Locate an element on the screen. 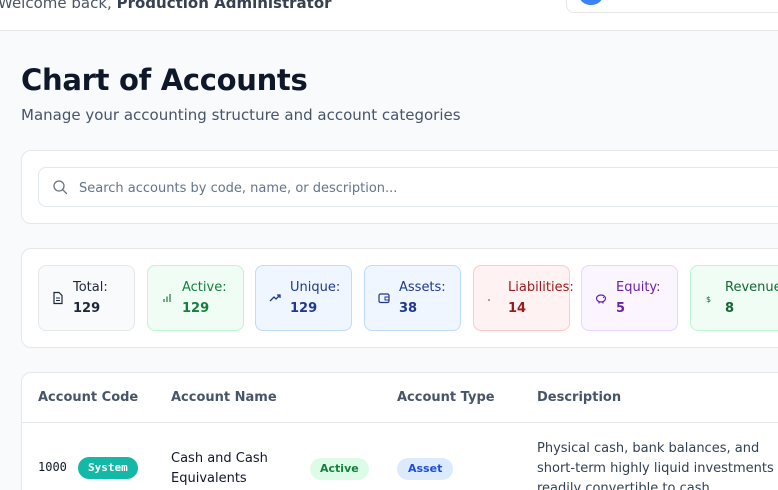 This screenshot has height=490, width=778. stat-liabilities: Liabilities: 14 is located at coordinates (523, 298).